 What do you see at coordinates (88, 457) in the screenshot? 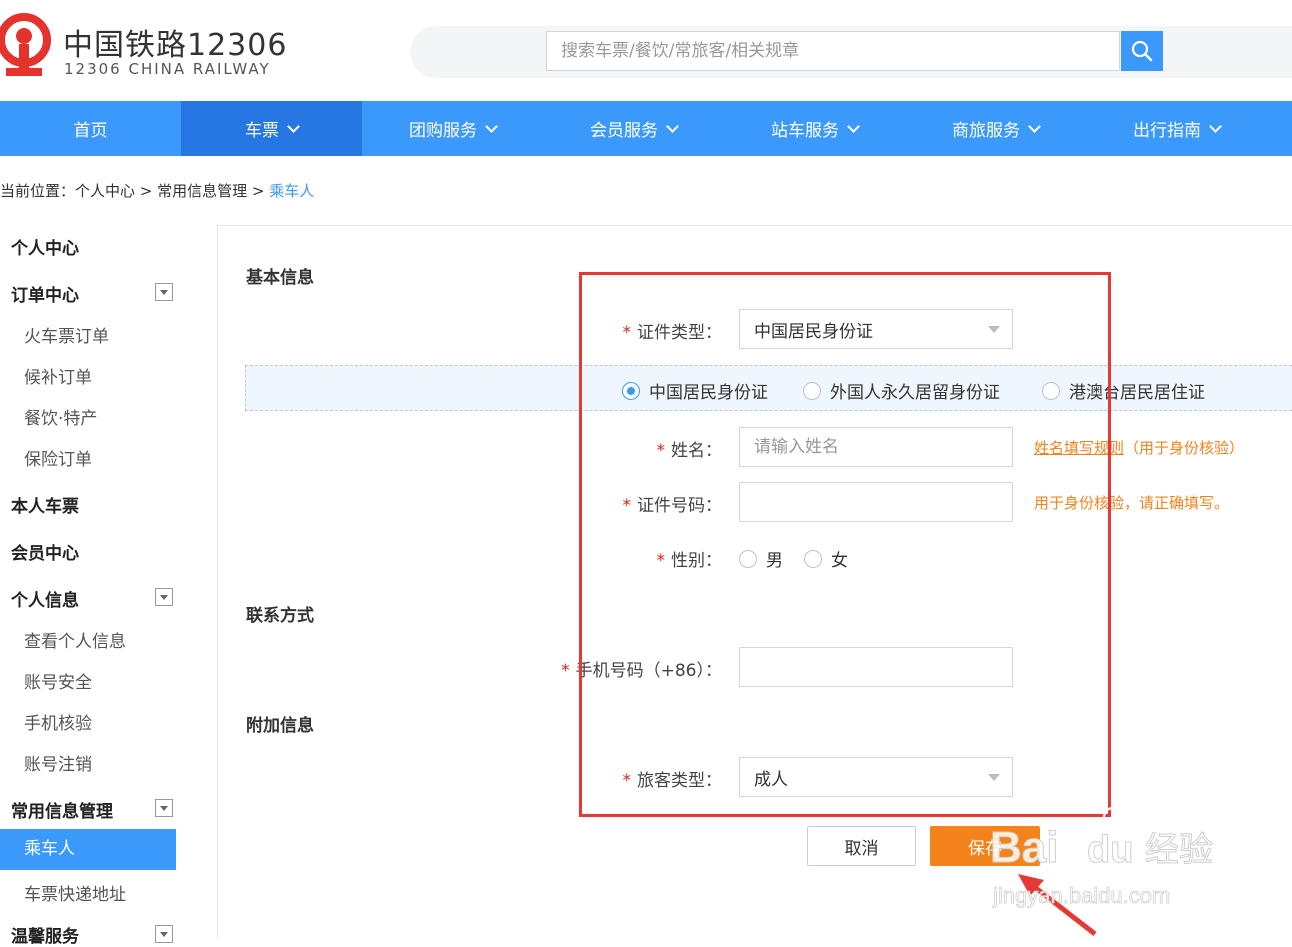
I see `sidebar-insurance-orders: 保险订单` at bounding box center [88, 457].